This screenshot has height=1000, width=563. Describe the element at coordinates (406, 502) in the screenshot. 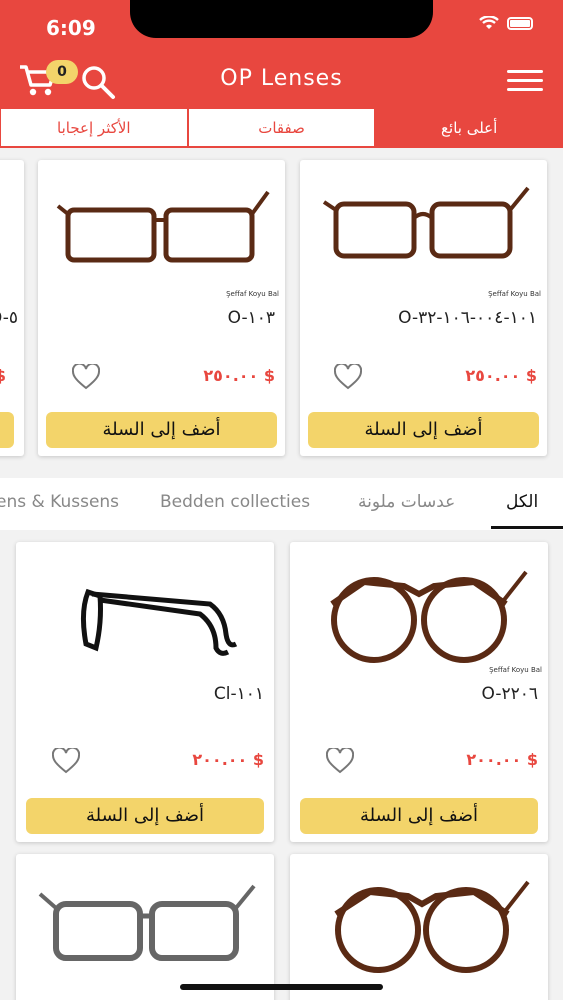

I see `tab-category-colored-lenses: عدسات ملونة` at that location.